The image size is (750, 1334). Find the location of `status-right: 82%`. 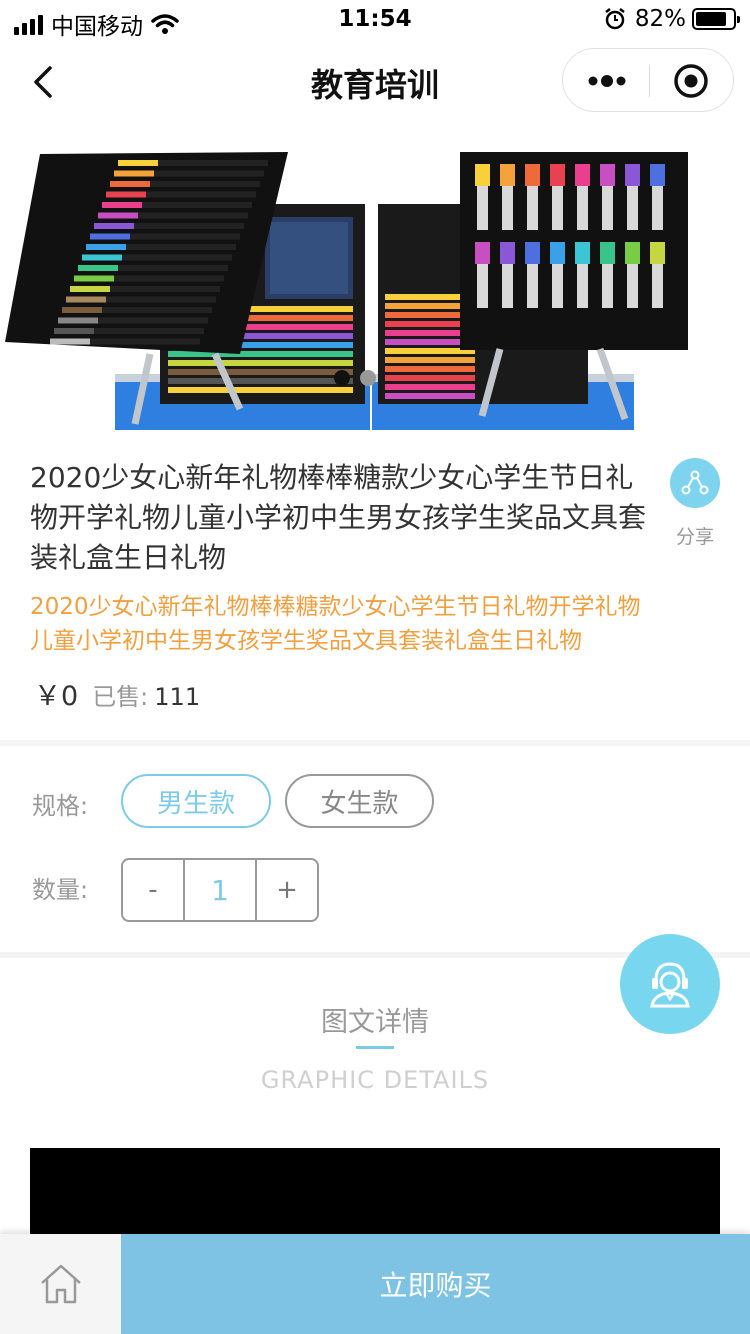

status-right: 82% is located at coordinates (671, 19).